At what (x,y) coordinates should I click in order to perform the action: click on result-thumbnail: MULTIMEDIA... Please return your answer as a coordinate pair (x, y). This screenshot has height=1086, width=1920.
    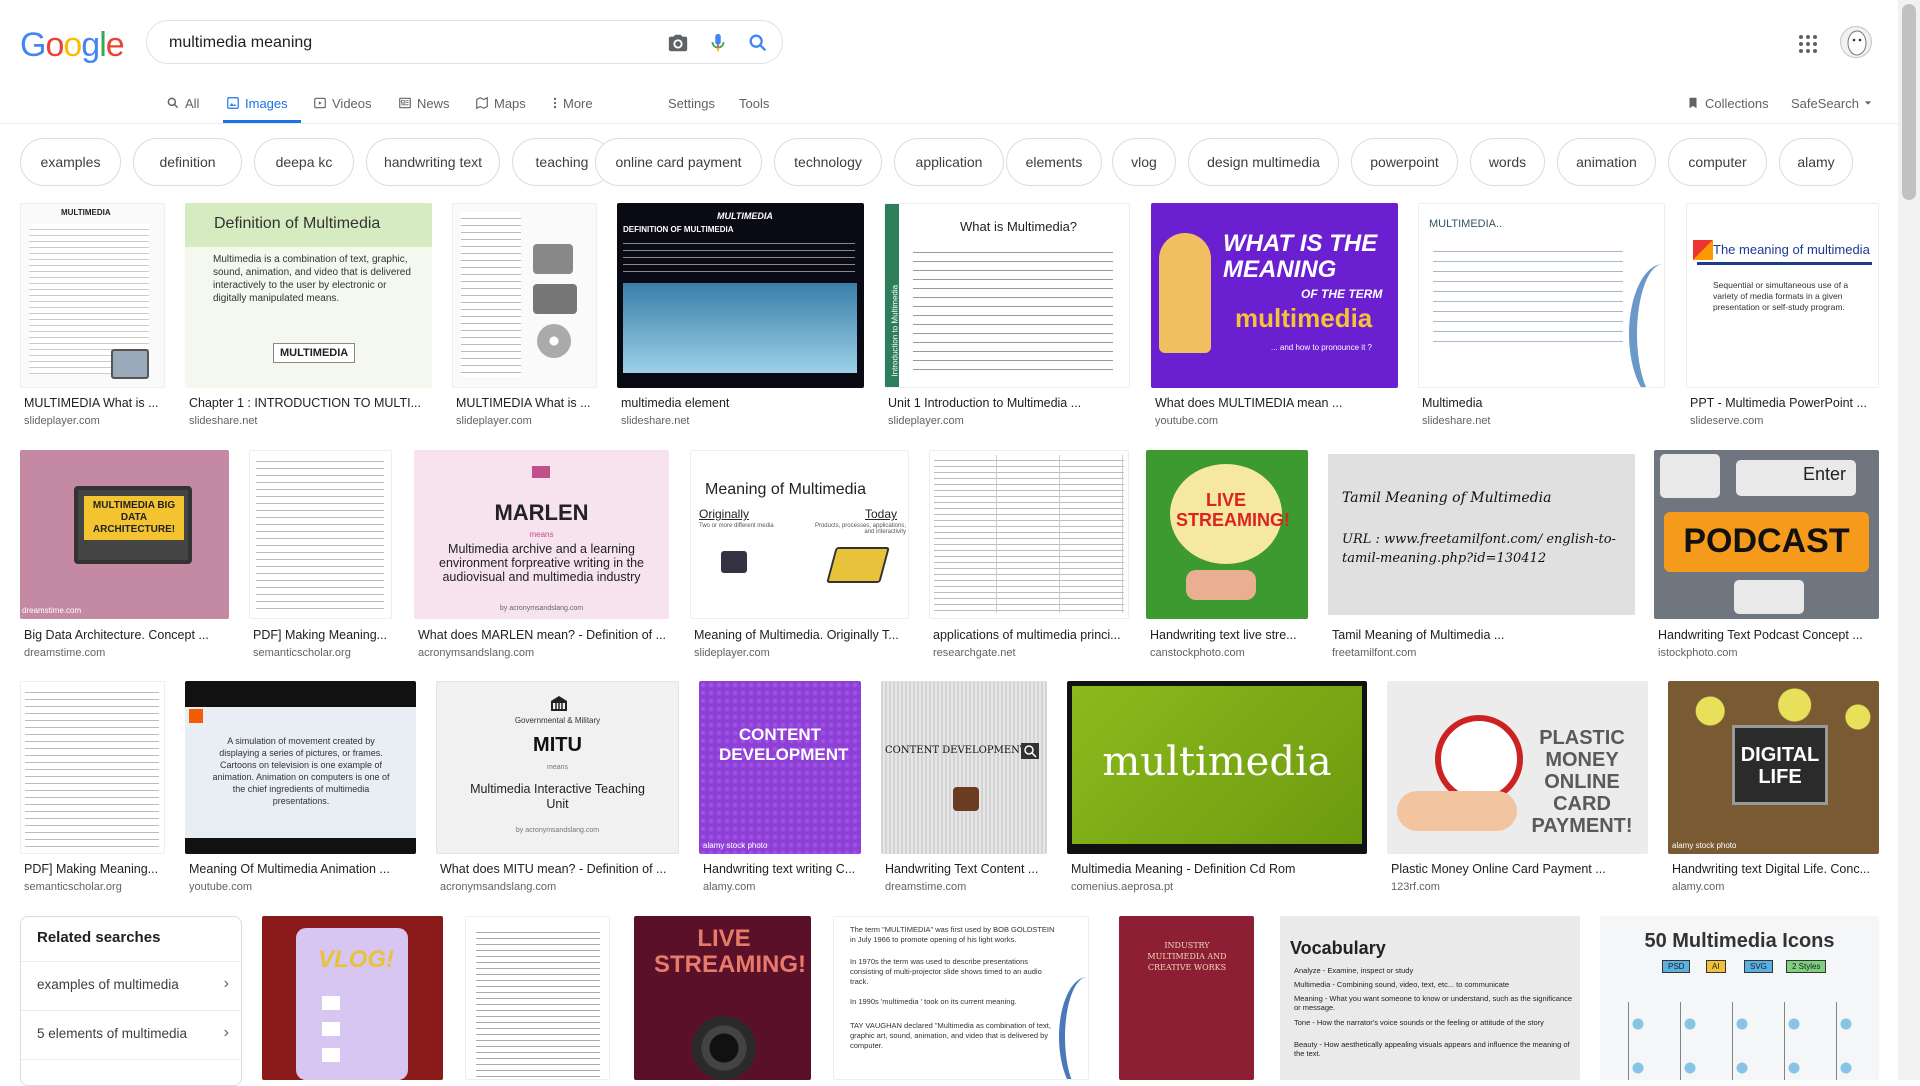
    Looking at the image, I should click on (1541, 295).